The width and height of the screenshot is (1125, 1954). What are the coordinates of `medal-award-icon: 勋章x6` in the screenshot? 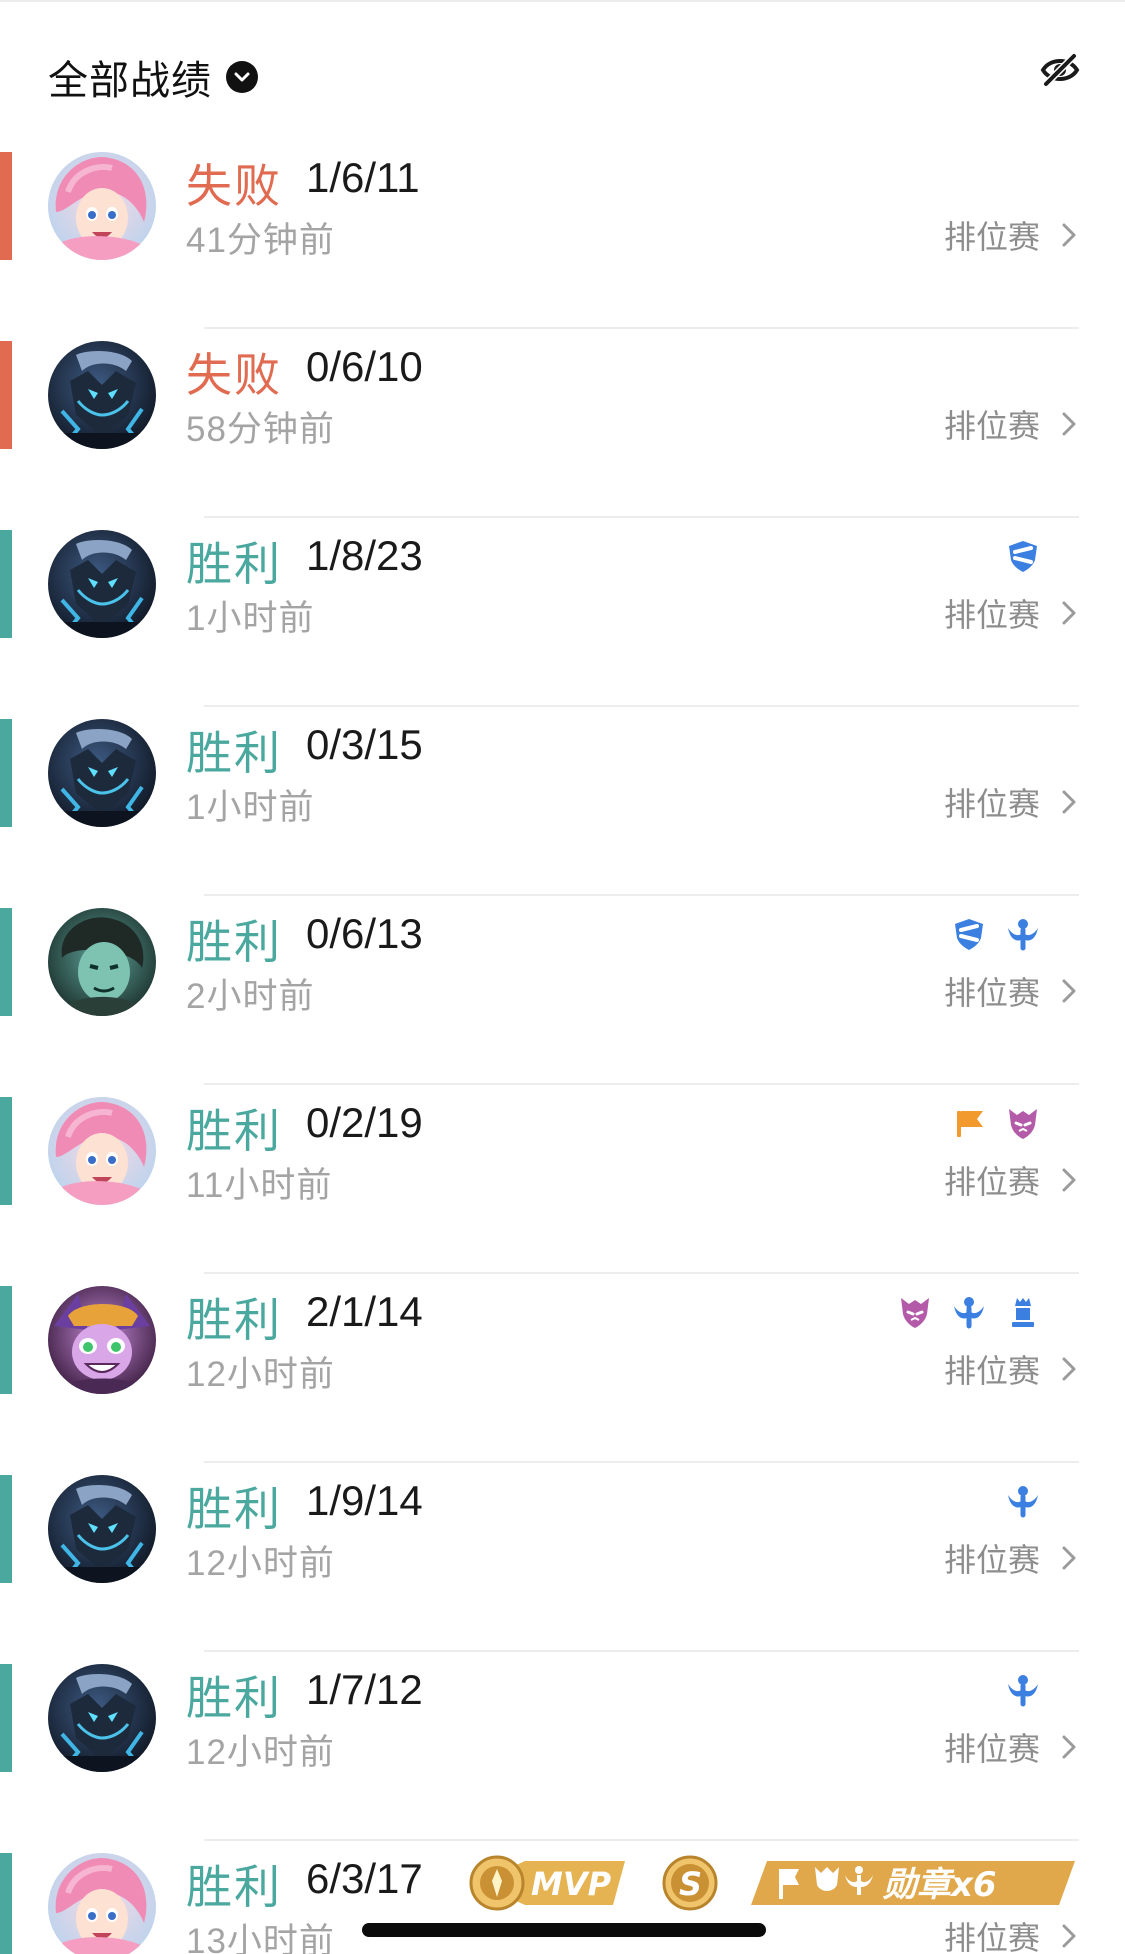 It's located at (913, 1883).